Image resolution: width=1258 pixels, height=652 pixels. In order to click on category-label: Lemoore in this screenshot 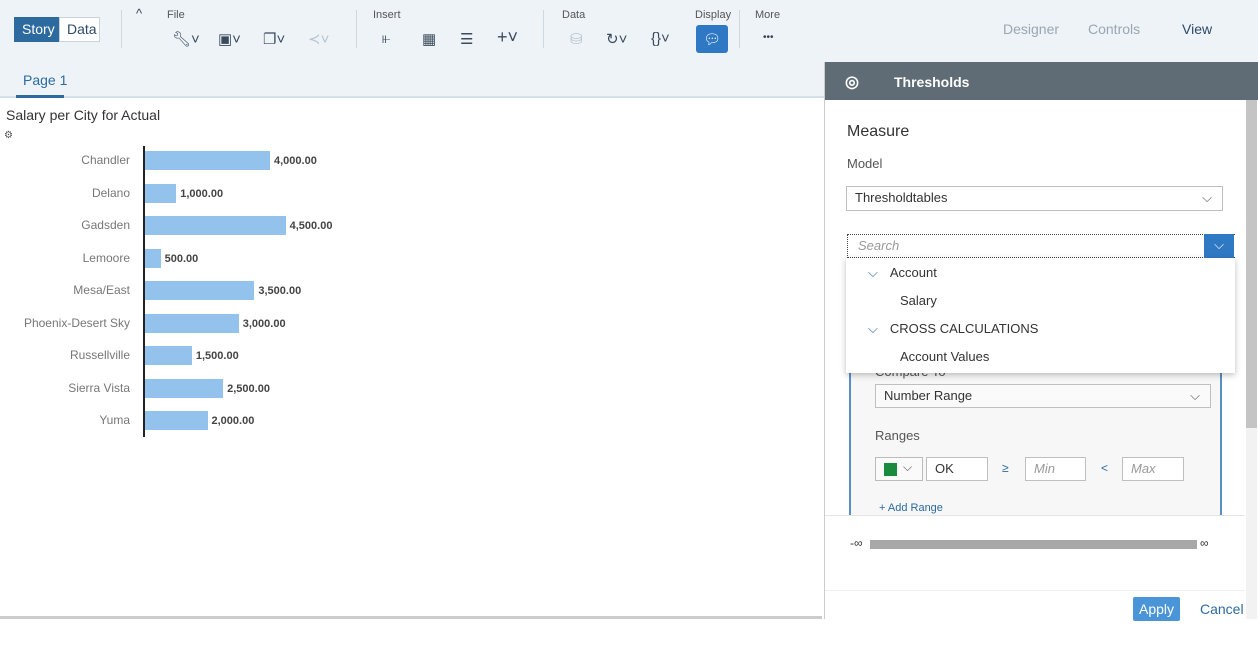, I will do `click(106, 257)`.